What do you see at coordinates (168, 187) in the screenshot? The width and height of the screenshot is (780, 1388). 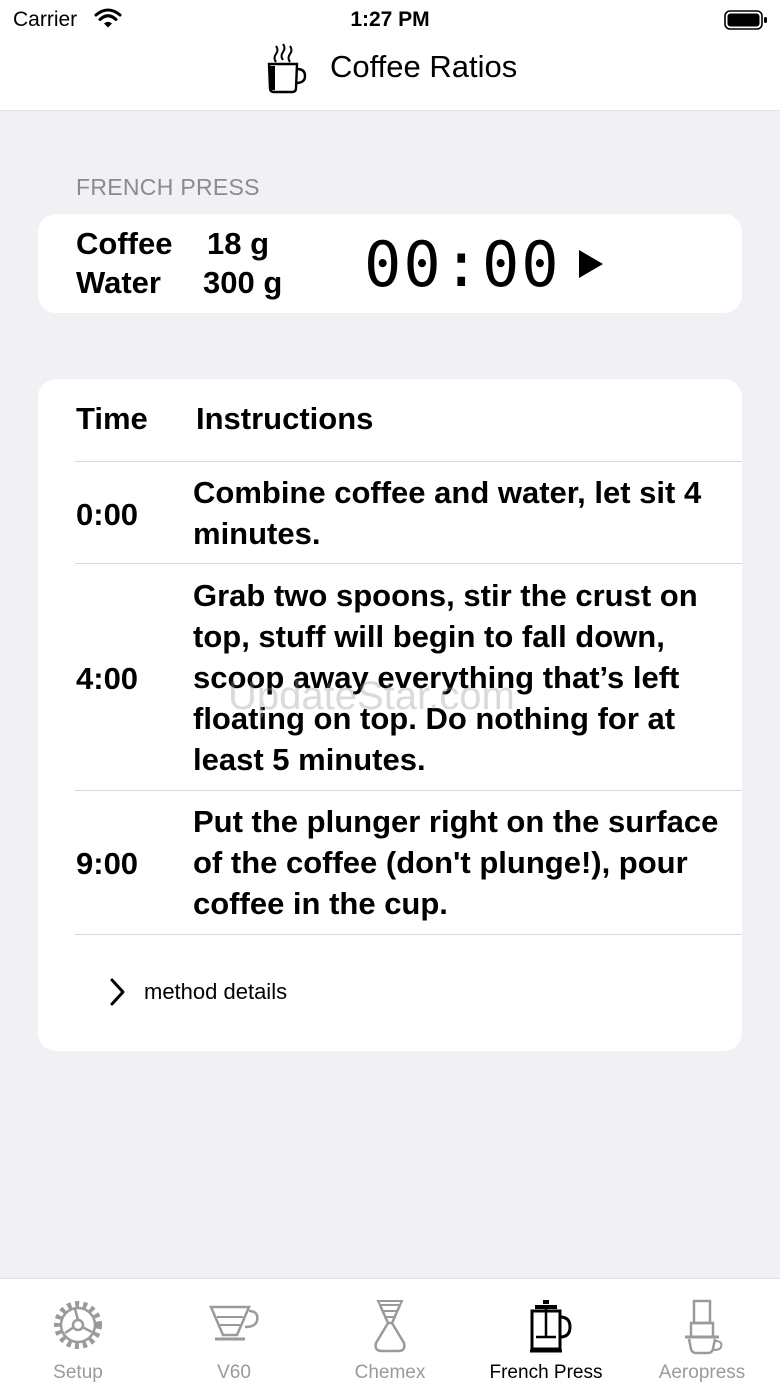 I see `section-label: FRENCH PRESS` at bounding box center [168, 187].